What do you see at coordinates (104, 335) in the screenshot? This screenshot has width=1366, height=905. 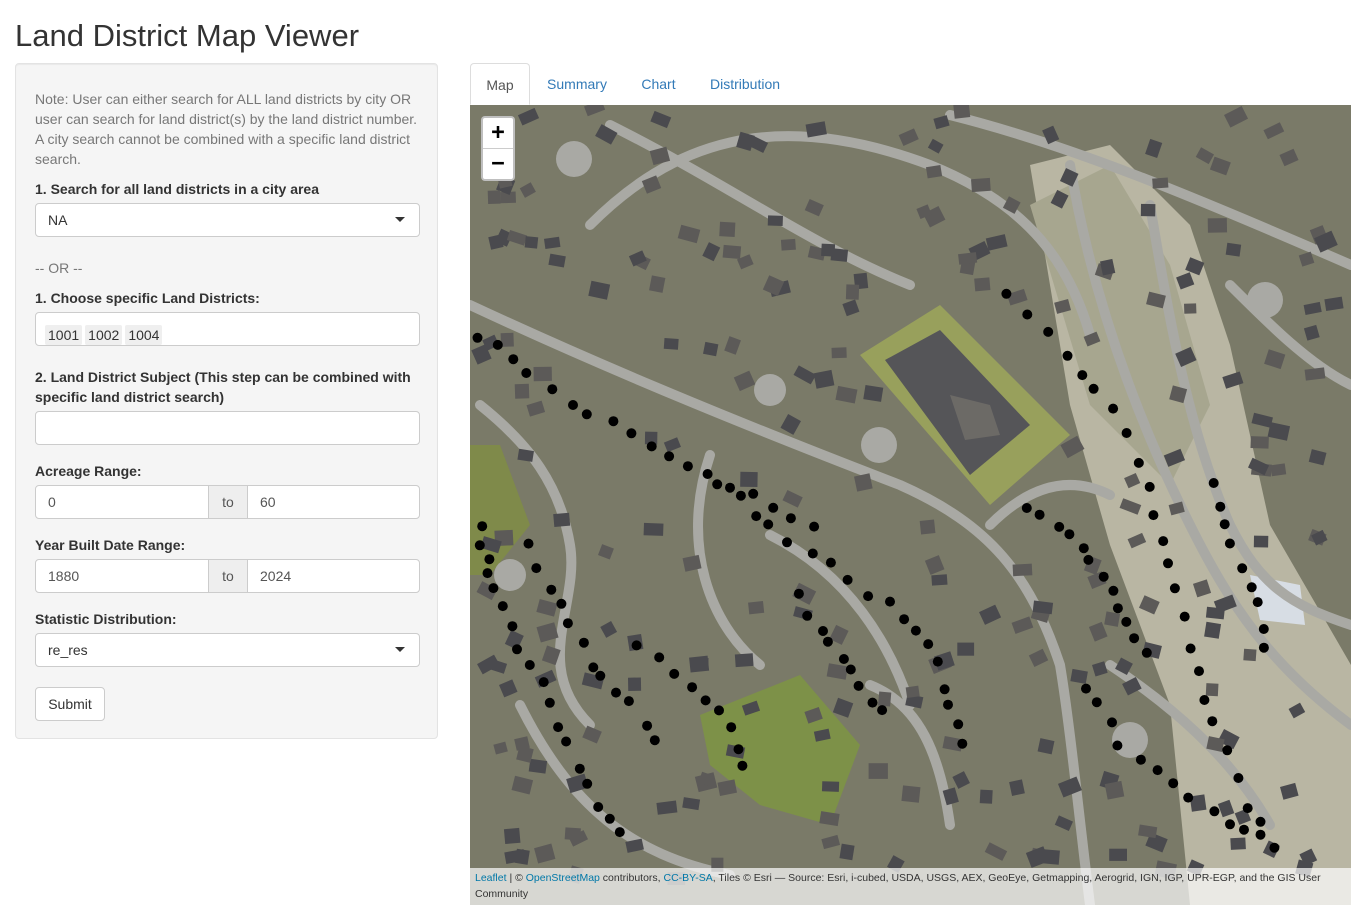 I see `district-tag: 1002` at bounding box center [104, 335].